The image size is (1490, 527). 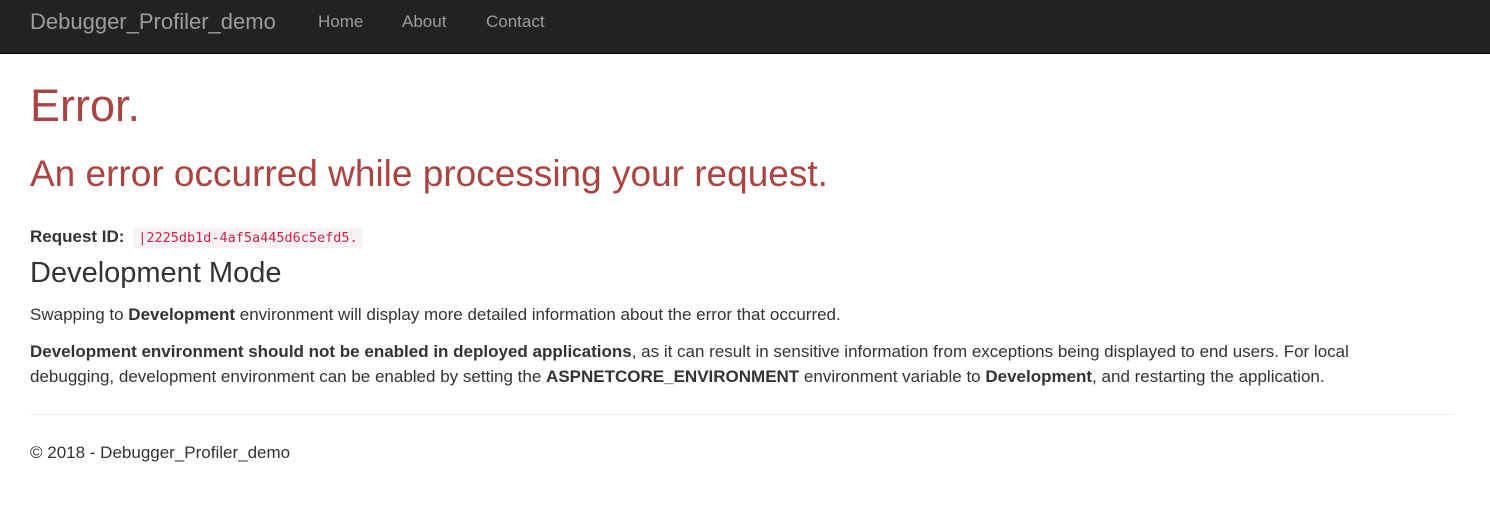 I want to click on request-id-label: Request ID:, so click(x=77, y=236).